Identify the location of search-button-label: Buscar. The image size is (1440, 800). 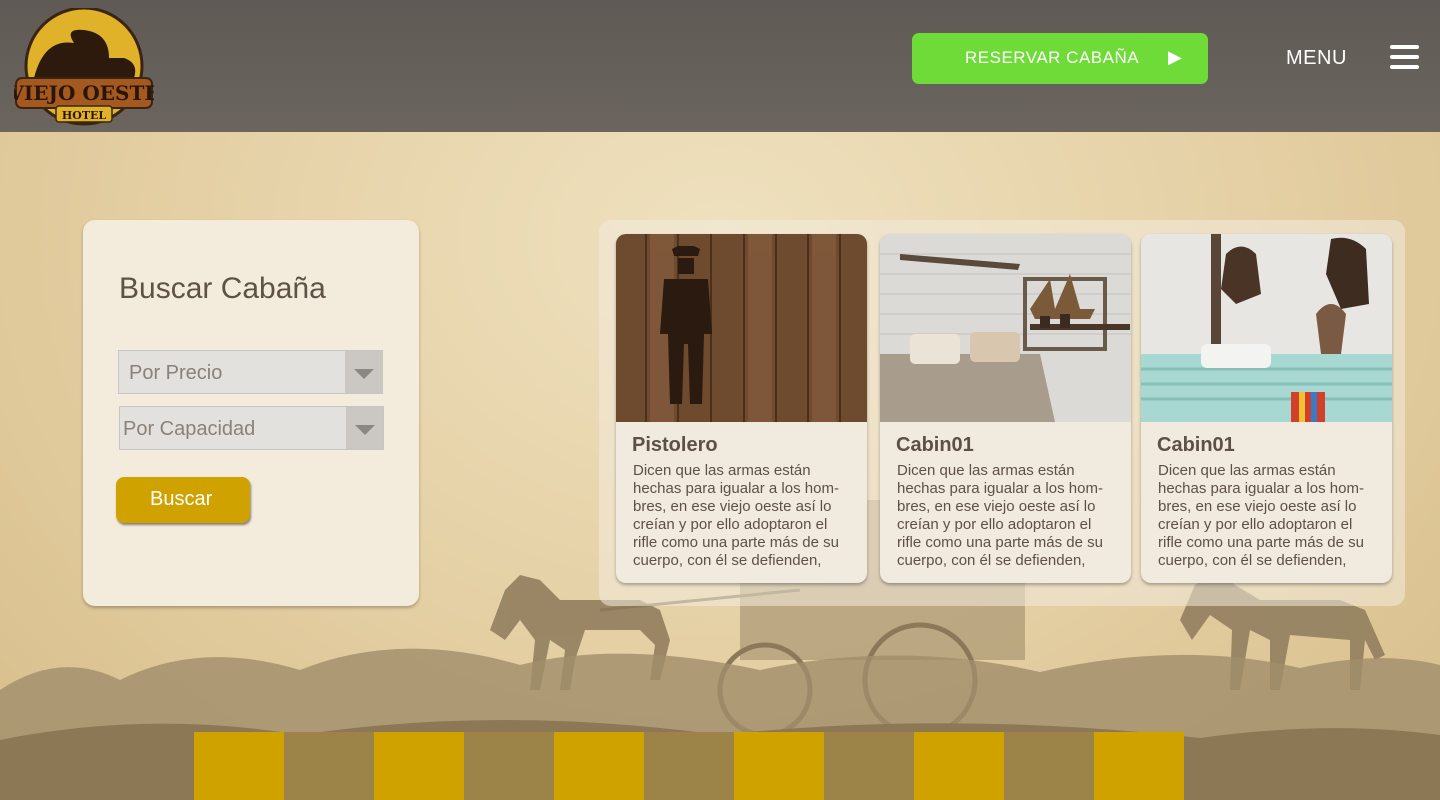
(181, 499).